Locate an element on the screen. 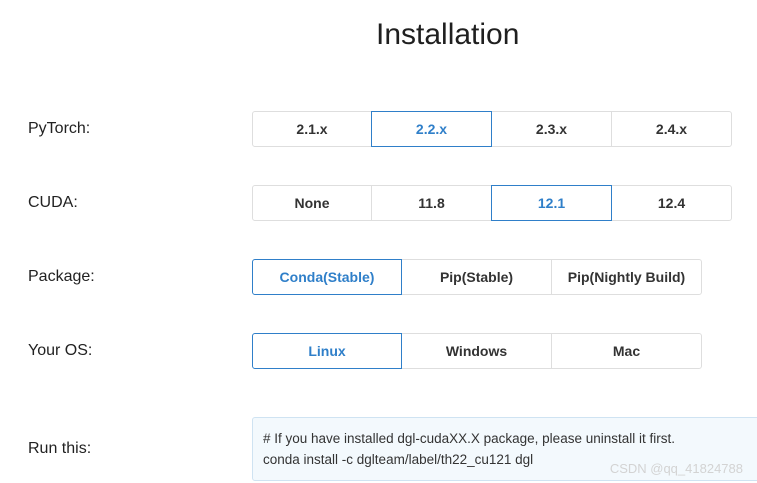  pytorch-option-2-1: 2.1.x is located at coordinates (312, 129).